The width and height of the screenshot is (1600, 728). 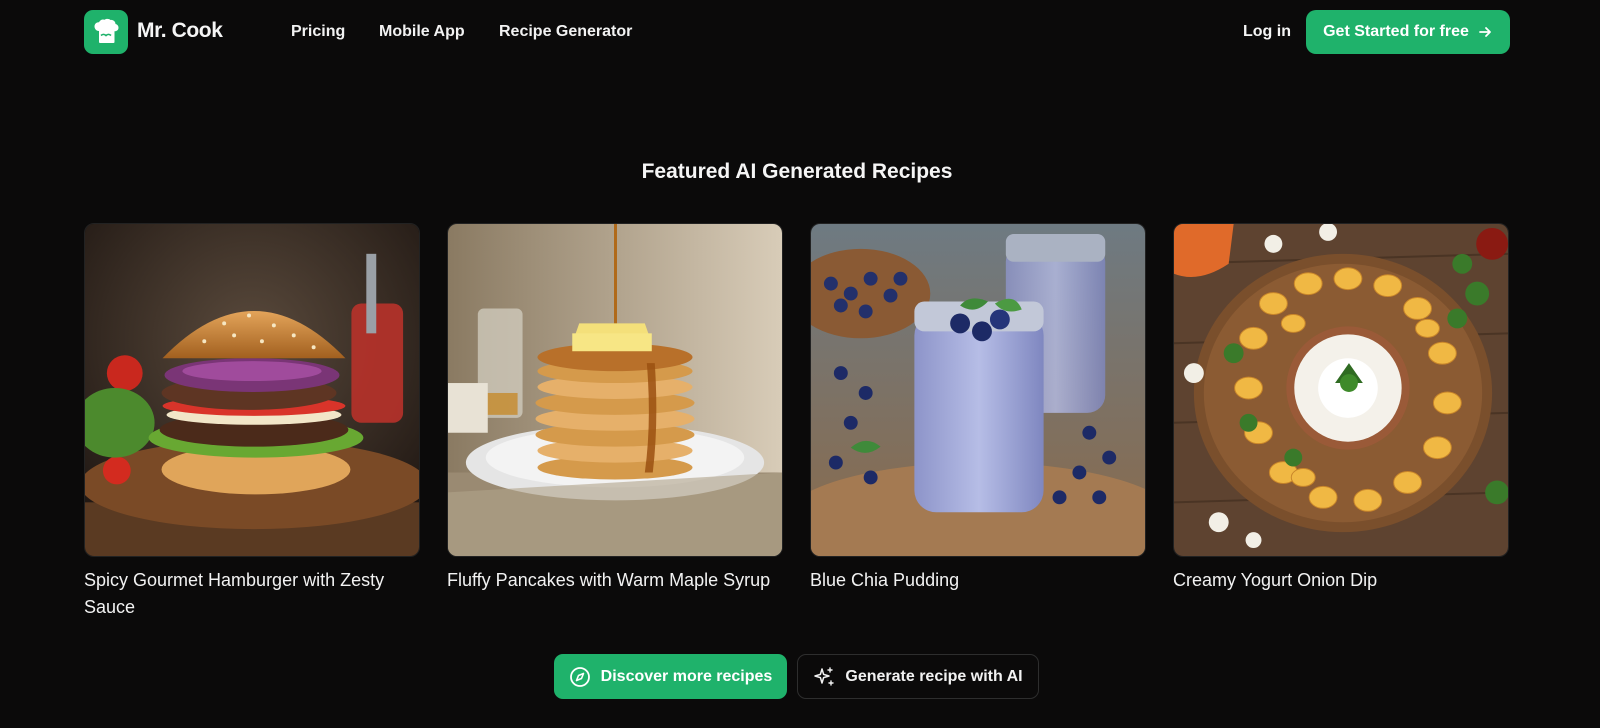 I want to click on recipe-card: Fluffy Pancakes with Warm Maple Syrup, so click(x=615, y=408).